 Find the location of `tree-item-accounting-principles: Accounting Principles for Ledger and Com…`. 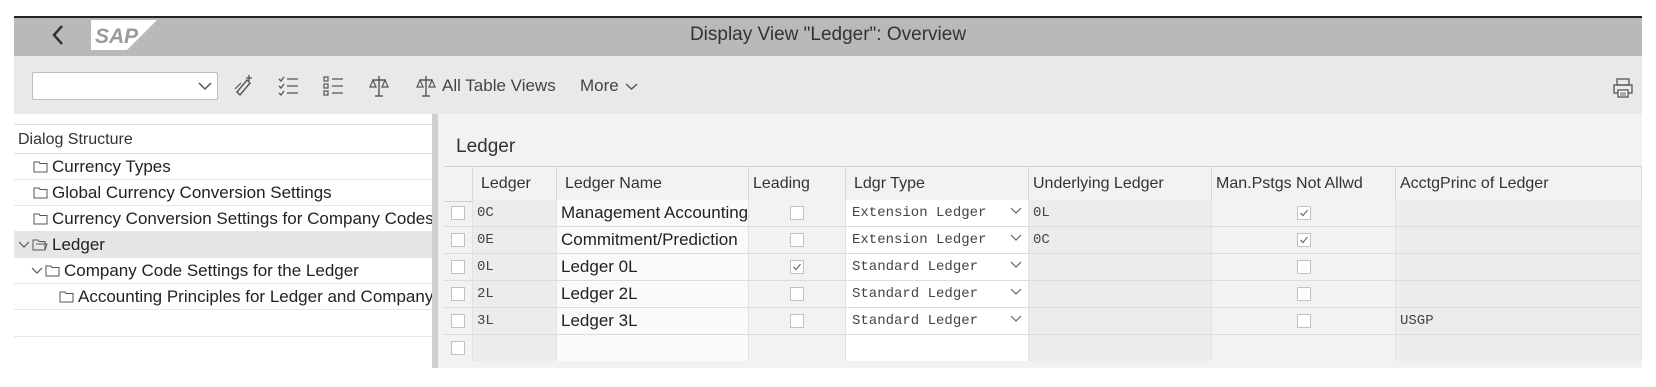

tree-item-accounting-principles: Accounting Principles for Ledger and Com… is located at coordinates (223, 297).